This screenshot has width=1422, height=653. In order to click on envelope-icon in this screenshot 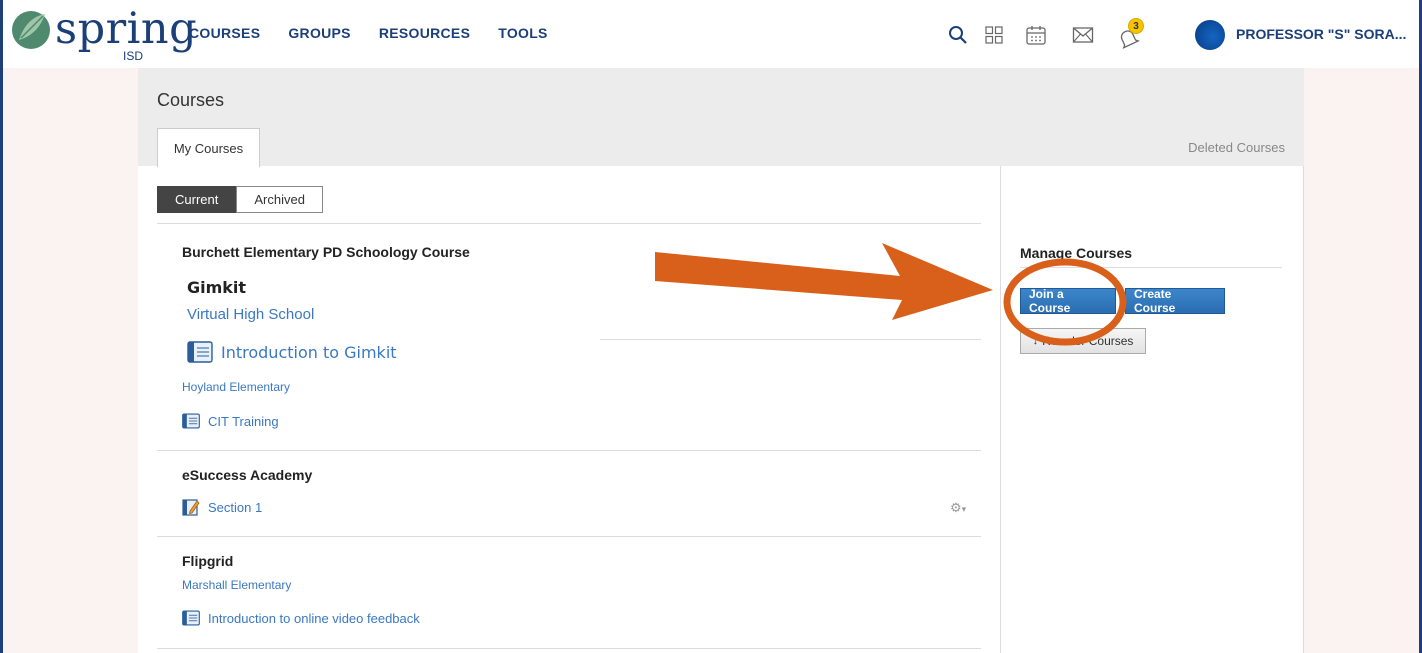, I will do `click(1083, 35)`.